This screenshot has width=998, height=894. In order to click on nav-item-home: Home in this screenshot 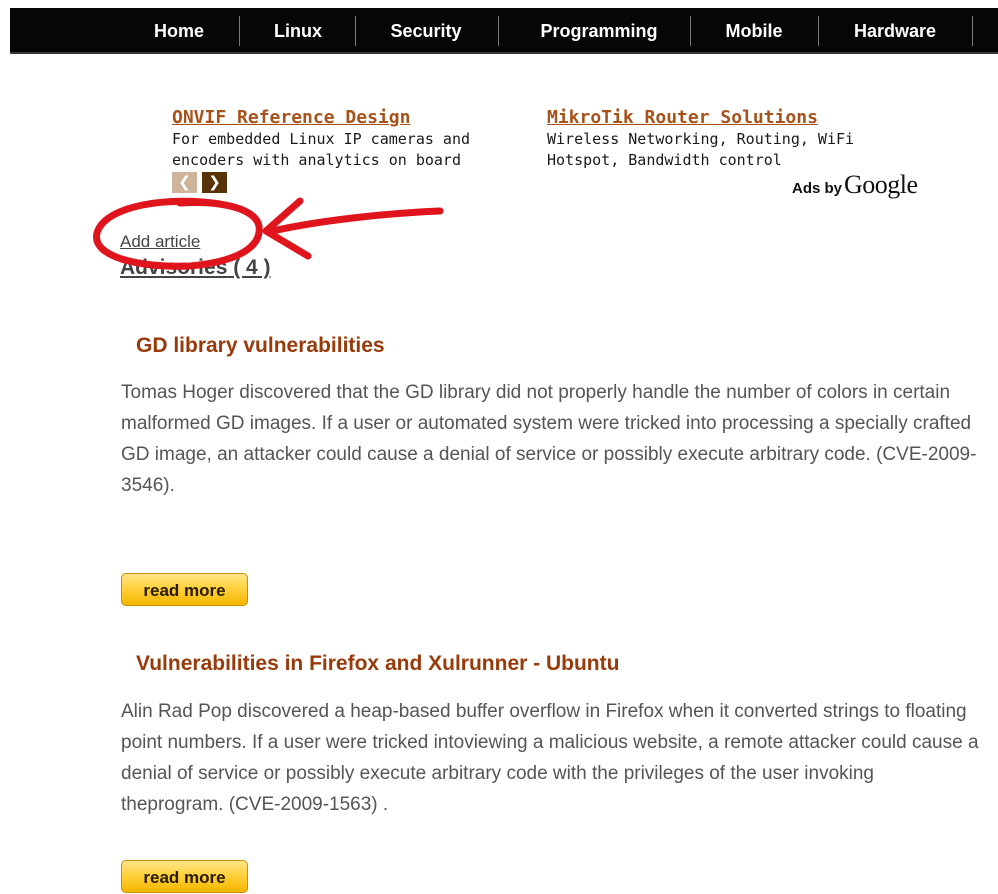, I will do `click(179, 30)`.